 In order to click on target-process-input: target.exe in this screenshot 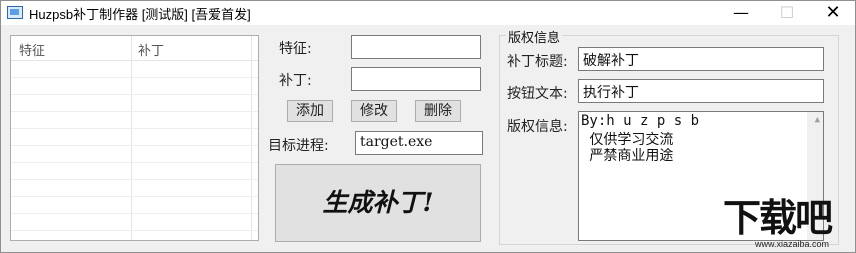, I will do `click(419, 143)`.